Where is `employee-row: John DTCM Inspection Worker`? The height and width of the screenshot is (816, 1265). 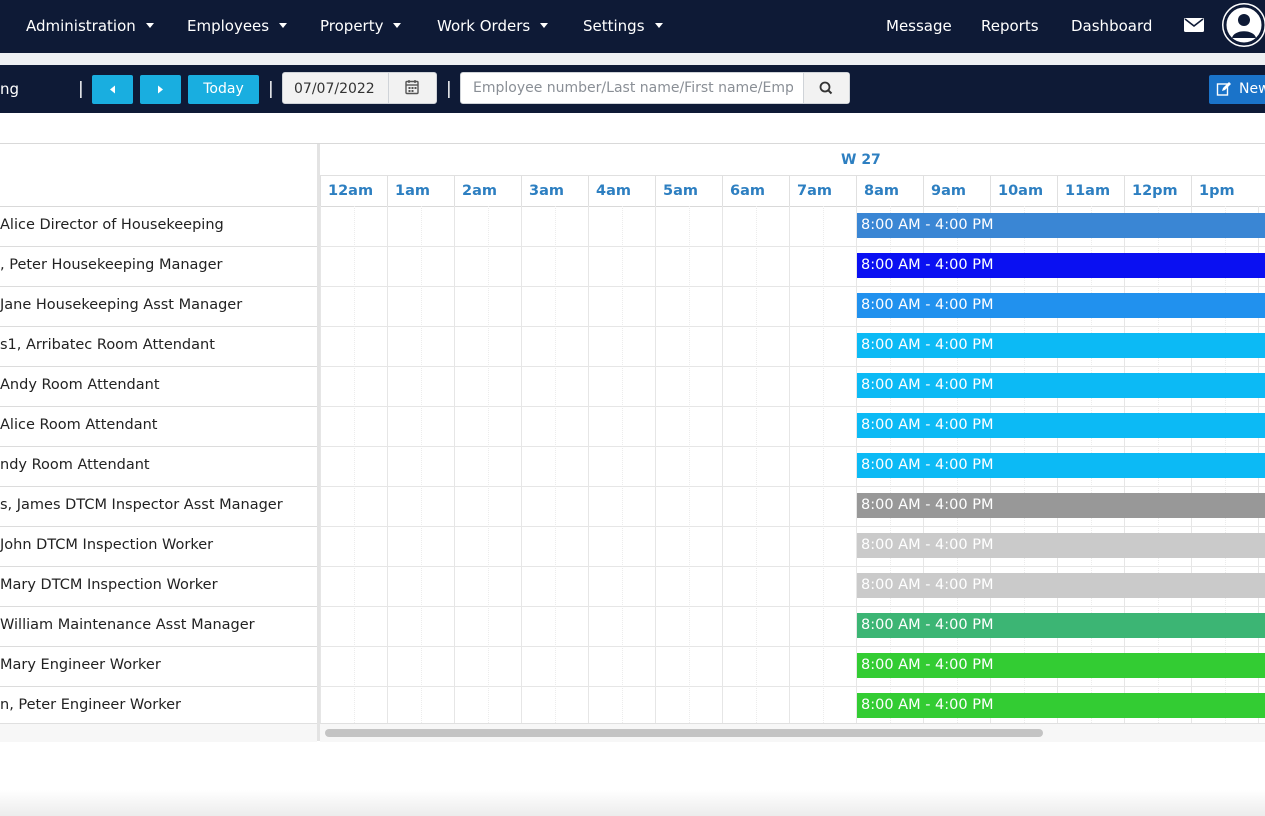 employee-row: John DTCM Inspection Worker is located at coordinates (158, 547).